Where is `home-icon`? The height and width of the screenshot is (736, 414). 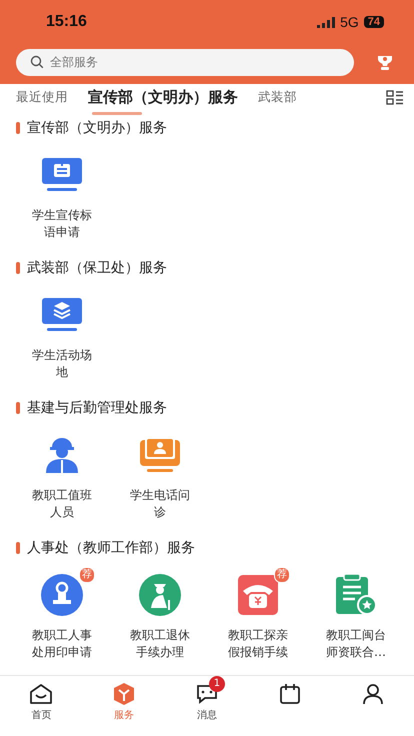 home-icon is located at coordinates (41, 694).